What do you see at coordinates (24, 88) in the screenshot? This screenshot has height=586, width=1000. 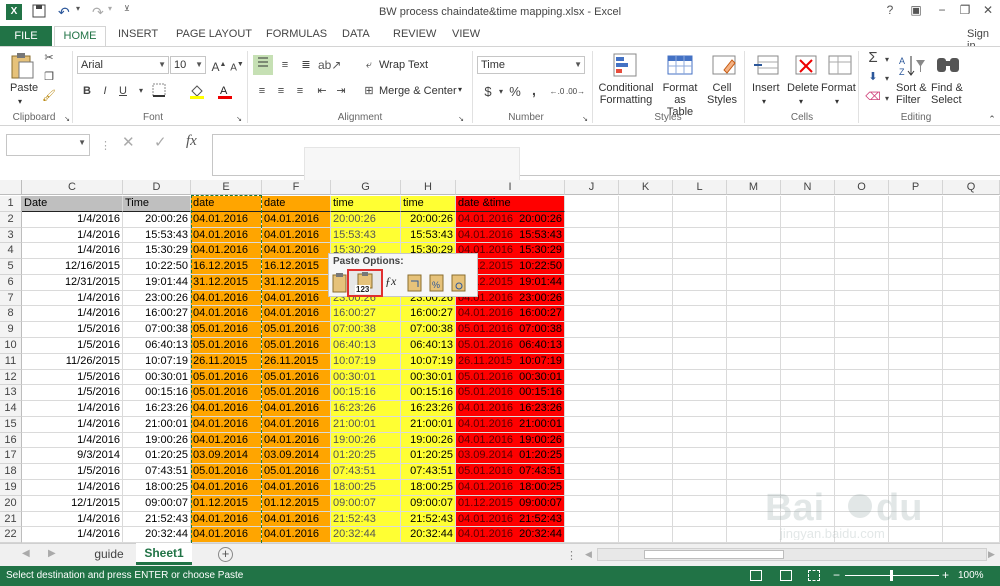 I see `paste-button: Paste` at bounding box center [24, 88].